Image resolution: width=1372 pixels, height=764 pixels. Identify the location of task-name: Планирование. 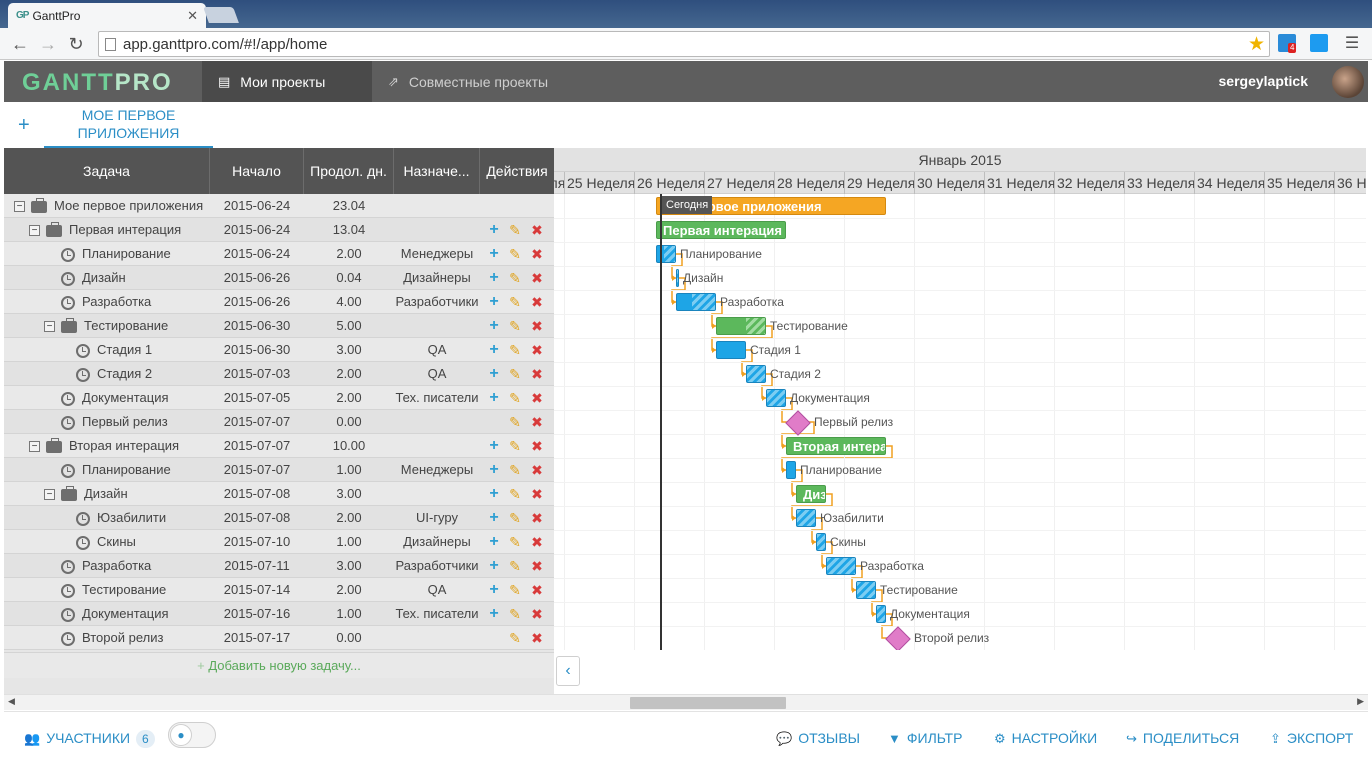
(126, 253).